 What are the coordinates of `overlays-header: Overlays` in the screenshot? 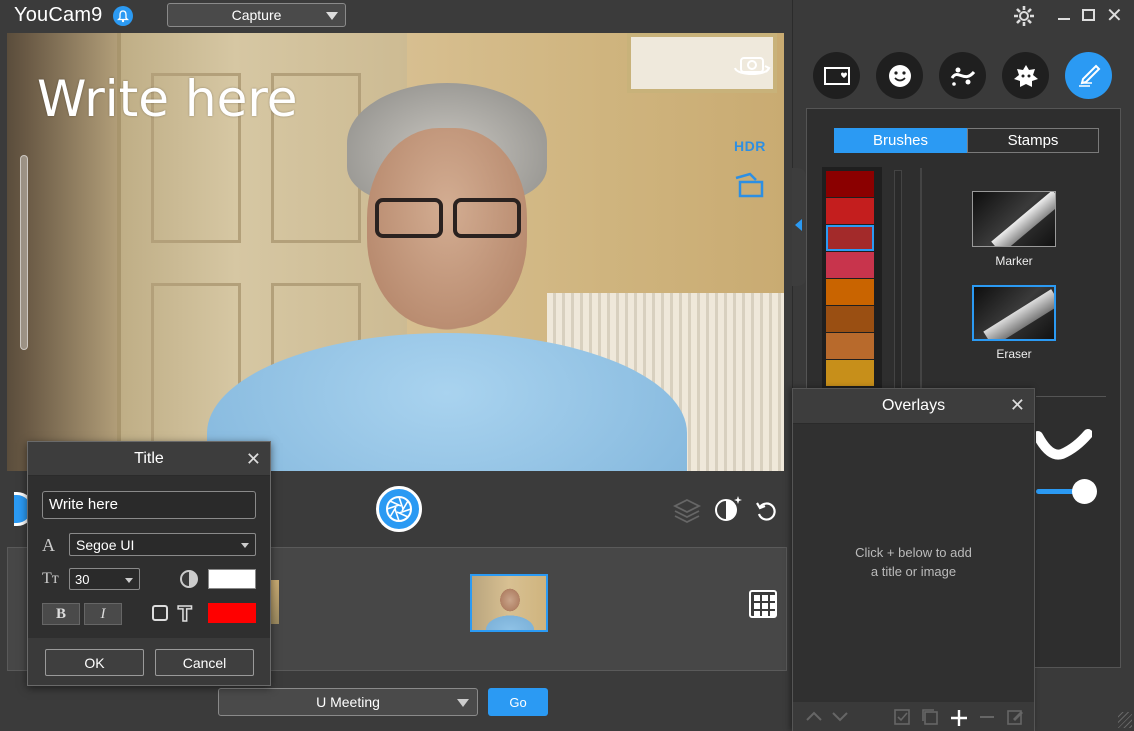 It's located at (913, 406).